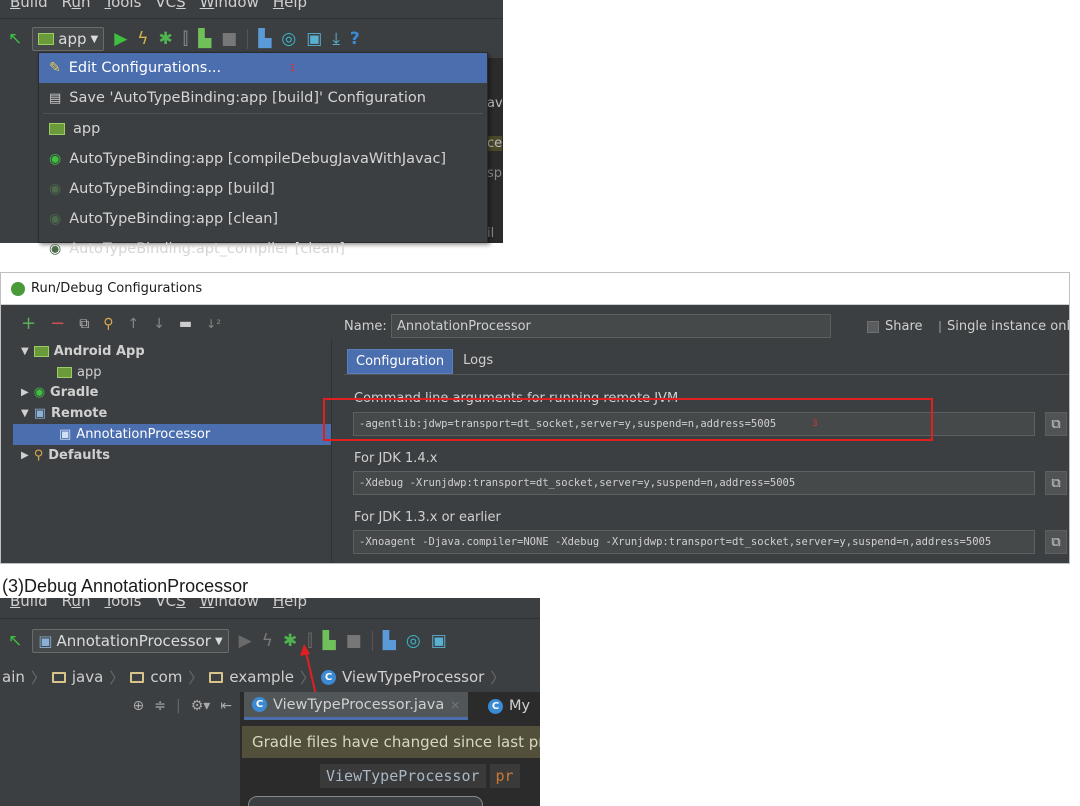  Describe the element at coordinates (940, 326) in the screenshot. I see `single-instance-checkbox-box` at that location.